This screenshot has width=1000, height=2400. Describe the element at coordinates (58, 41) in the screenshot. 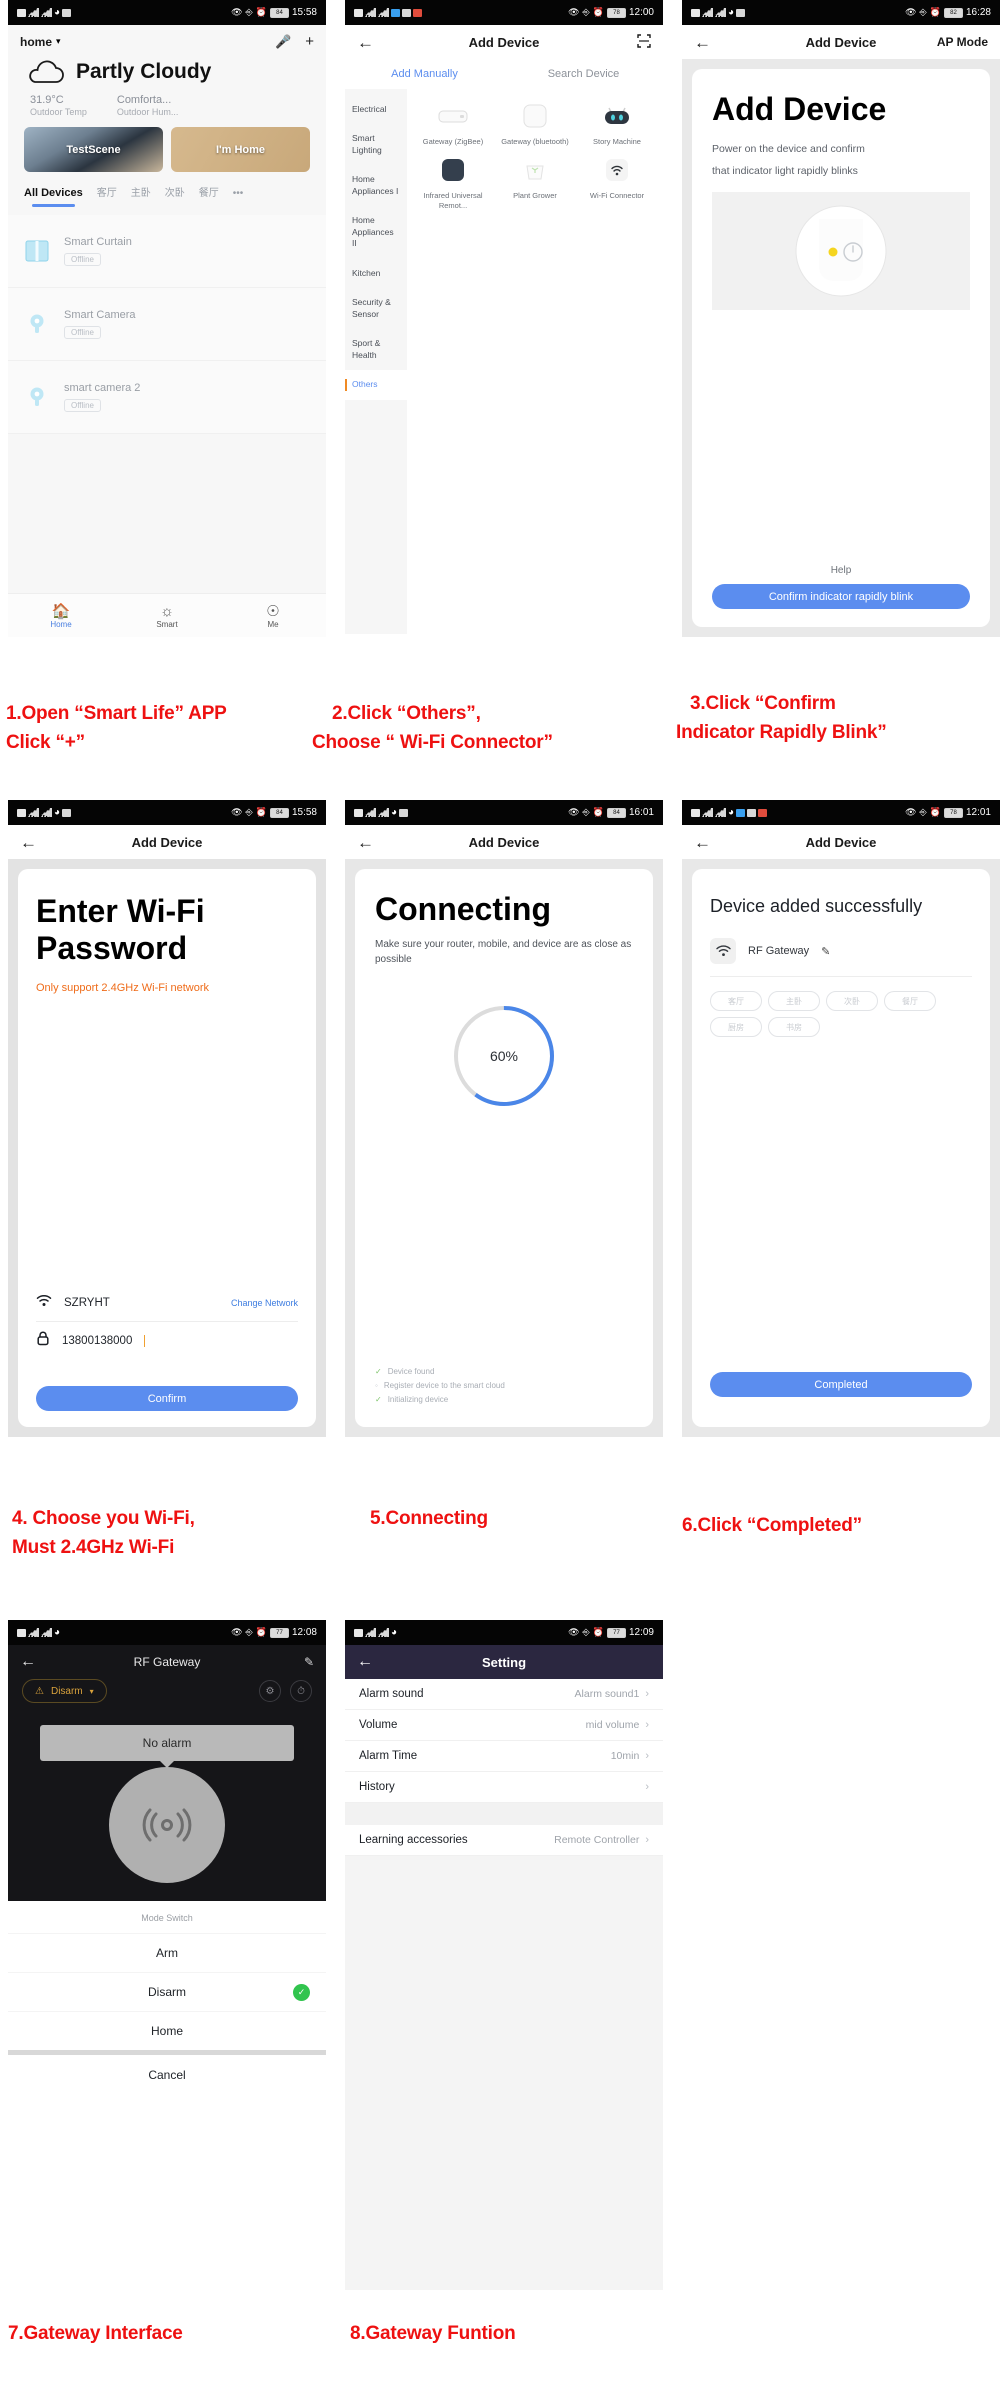

I see `chevron-down-icon: ▾` at that location.